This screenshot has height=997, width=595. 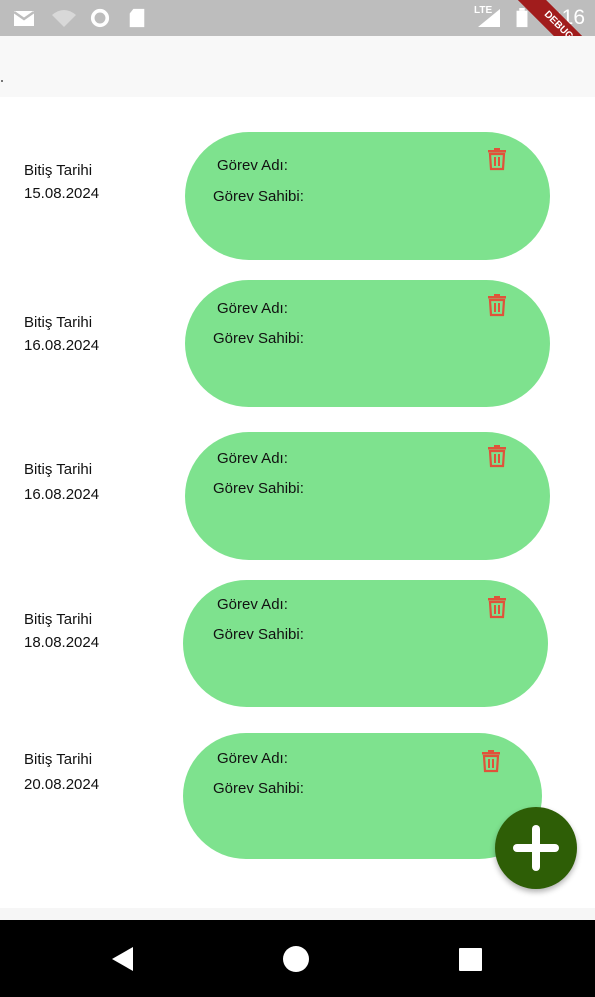 What do you see at coordinates (489, 18) in the screenshot?
I see `signal-icon` at bounding box center [489, 18].